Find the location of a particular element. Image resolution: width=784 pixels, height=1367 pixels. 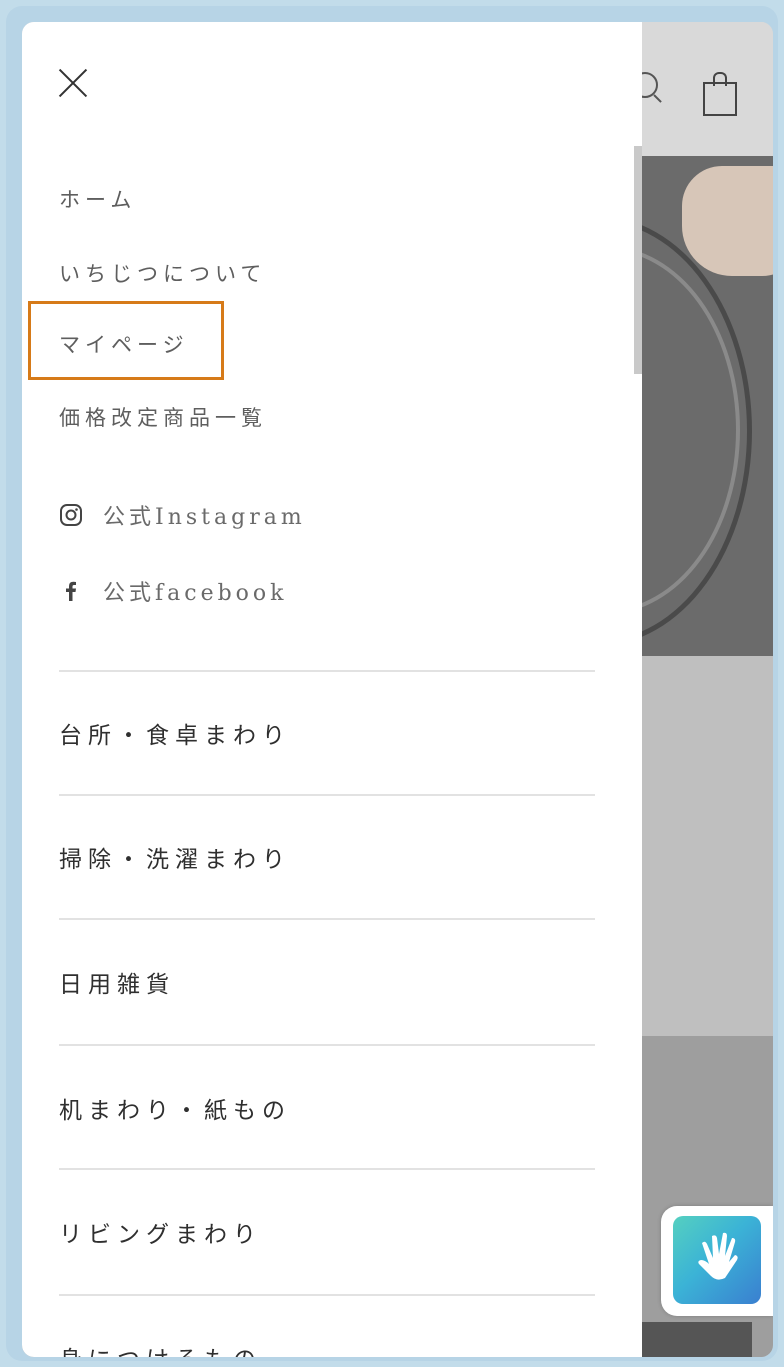

close-icon is located at coordinates (74, 84).